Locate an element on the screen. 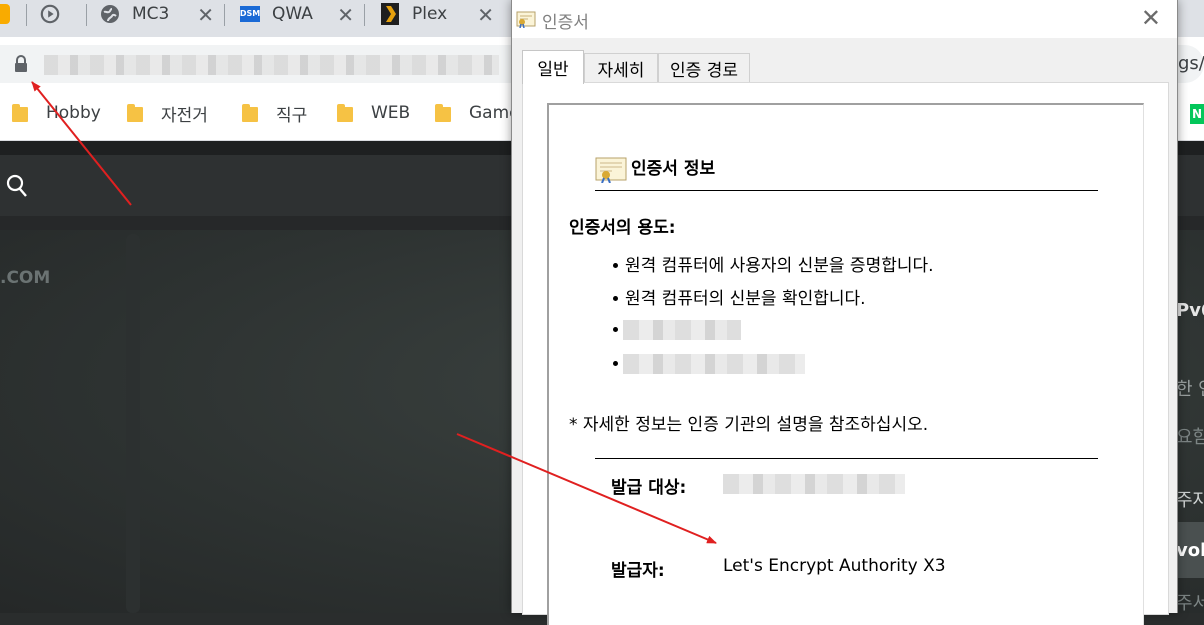 The width and height of the screenshot is (1204, 625). annotation-arrow-issuer is located at coordinates (586, 488).